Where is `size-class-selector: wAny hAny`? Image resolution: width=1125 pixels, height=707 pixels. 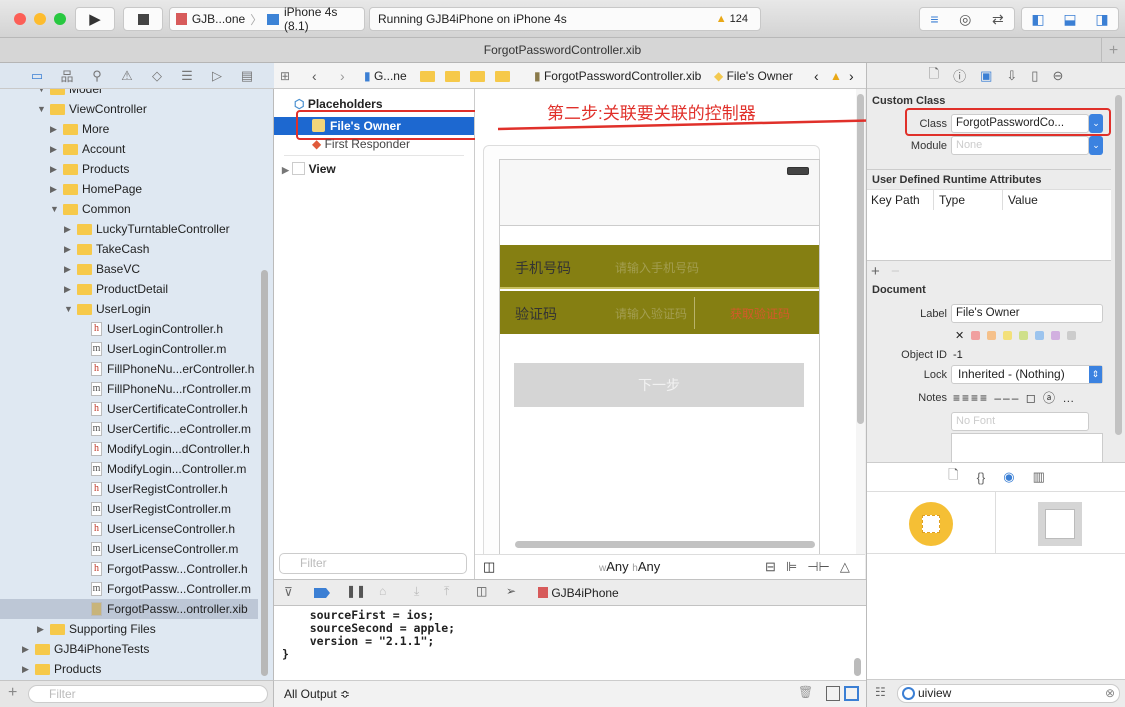 size-class-selector: wAny hAny is located at coordinates (629, 566).